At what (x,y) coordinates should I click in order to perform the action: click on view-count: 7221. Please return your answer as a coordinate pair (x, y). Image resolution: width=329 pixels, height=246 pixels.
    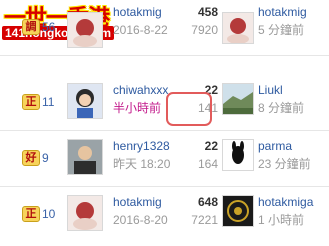
    Looking at the image, I should click on (204, 220).